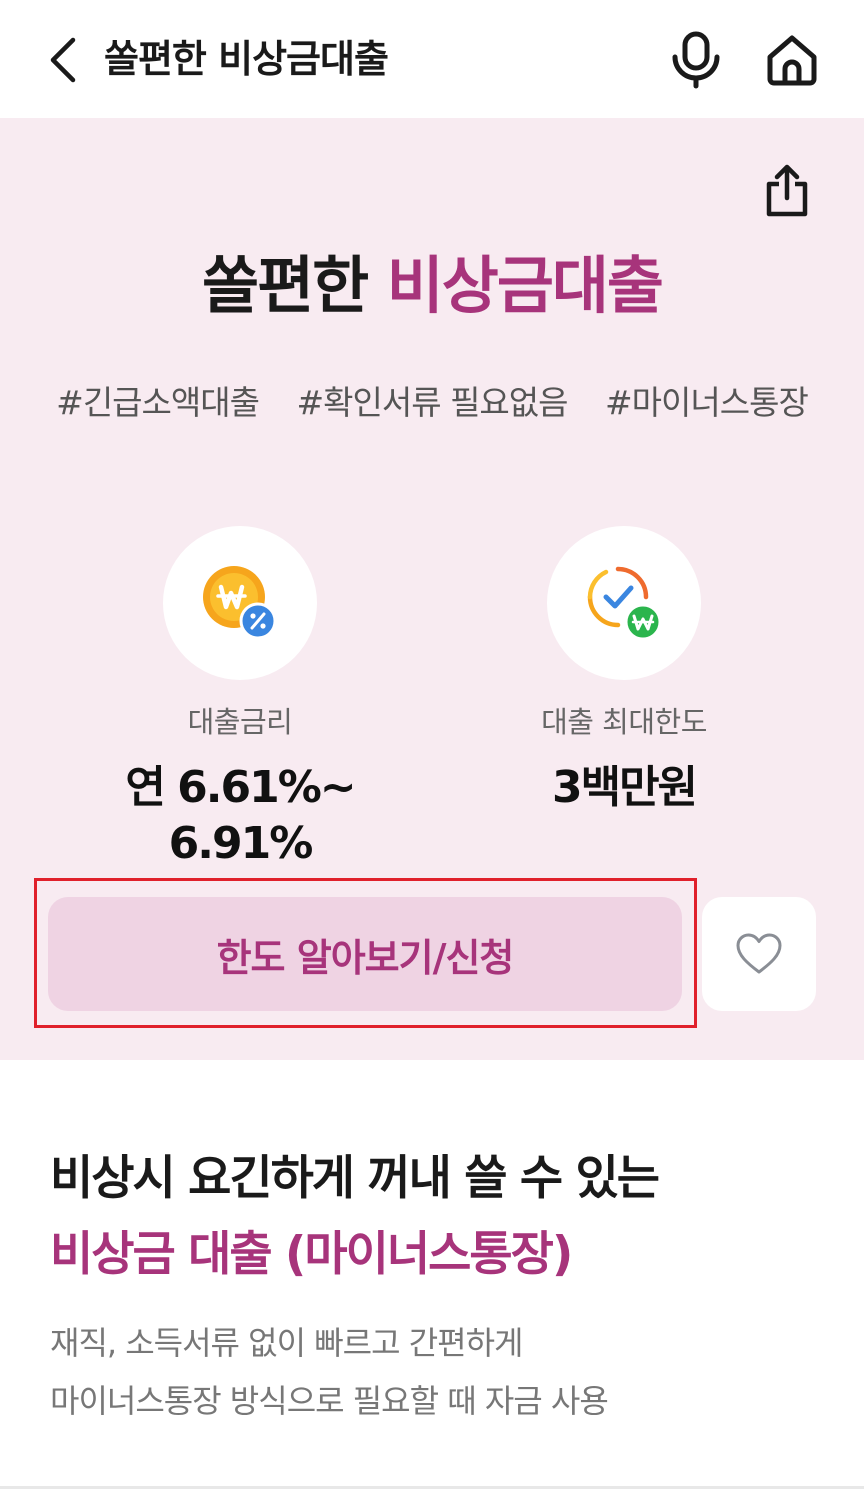 This screenshot has width=864, height=1489. Describe the element at coordinates (240, 815) in the screenshot. I see `interest-rate-value: 연 6.61%~ 6.91%` at that location.